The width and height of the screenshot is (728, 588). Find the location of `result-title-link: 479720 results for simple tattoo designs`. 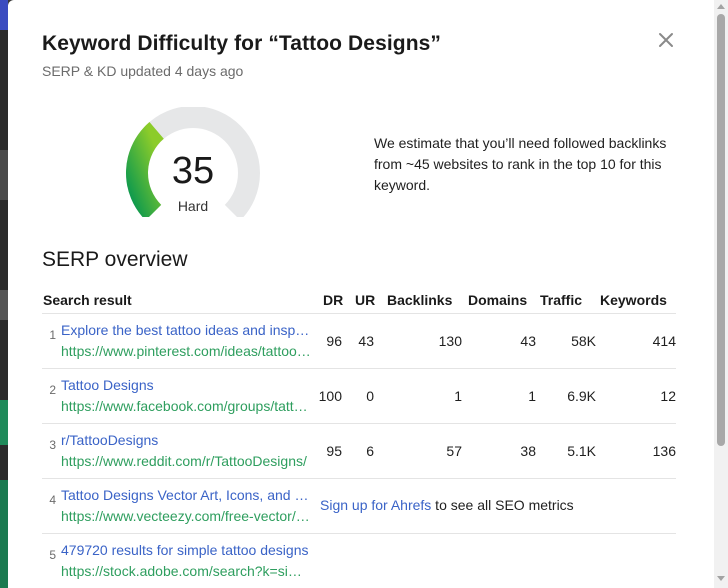

result-title-link: 479720 results for simple tattoo designs is located at coordinates (186, 550).